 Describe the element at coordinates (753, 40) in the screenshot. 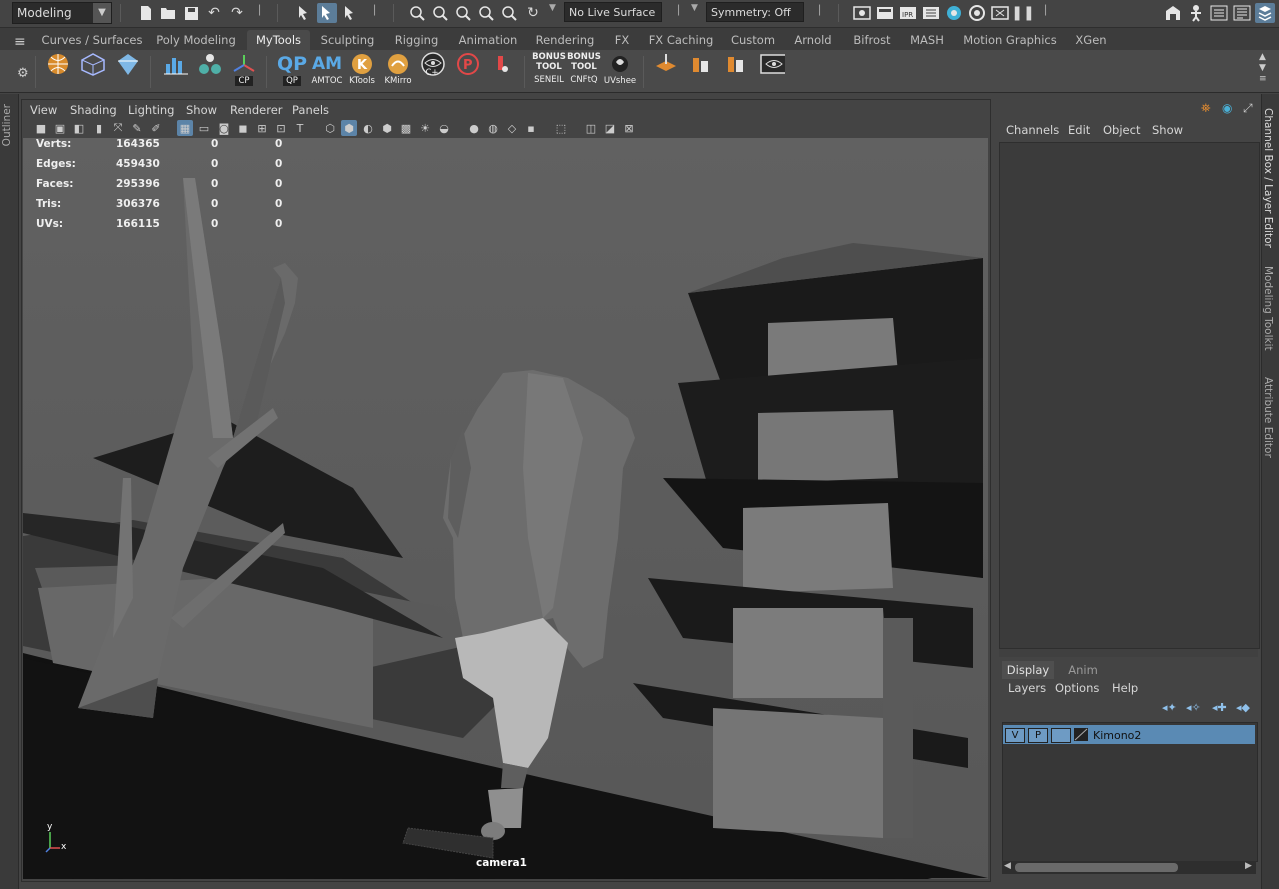

I see `tab-custom: Custom` at that location.